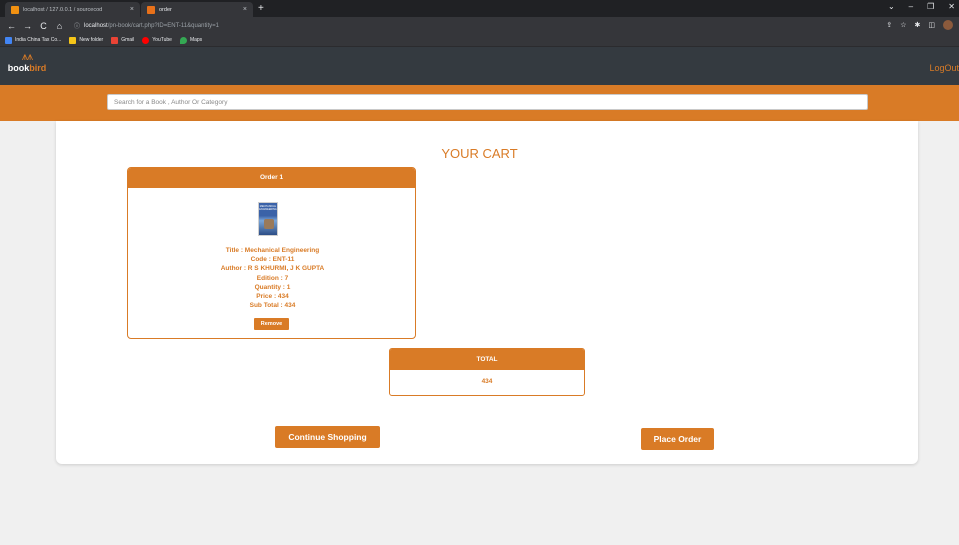  What do you see at coordinates (43, 26) in the screenshot?
I see `reload-icon: C` at bounding box center [43, 26].